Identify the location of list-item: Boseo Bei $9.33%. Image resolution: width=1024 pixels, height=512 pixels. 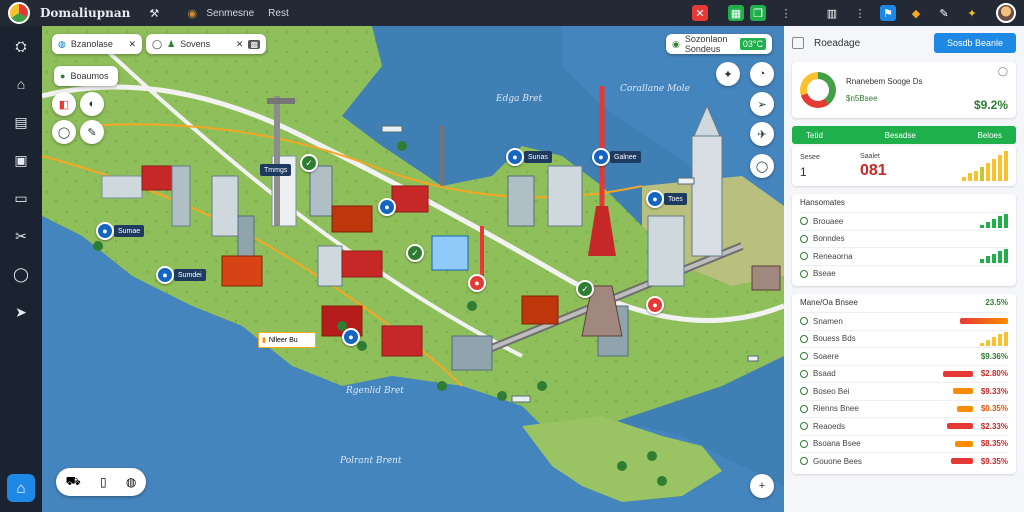
(904, 391).